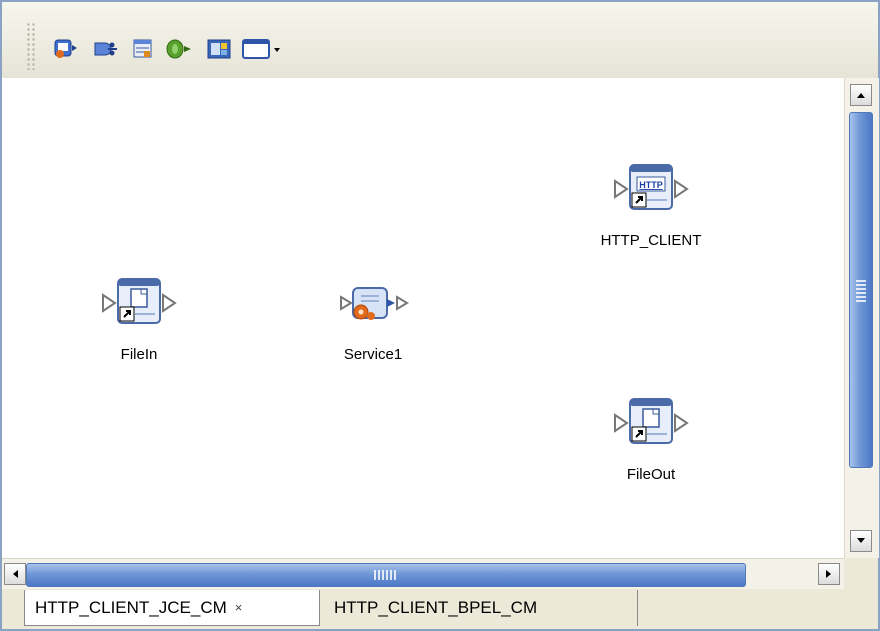  I want to click on add-service-icon, so click(65, 48).